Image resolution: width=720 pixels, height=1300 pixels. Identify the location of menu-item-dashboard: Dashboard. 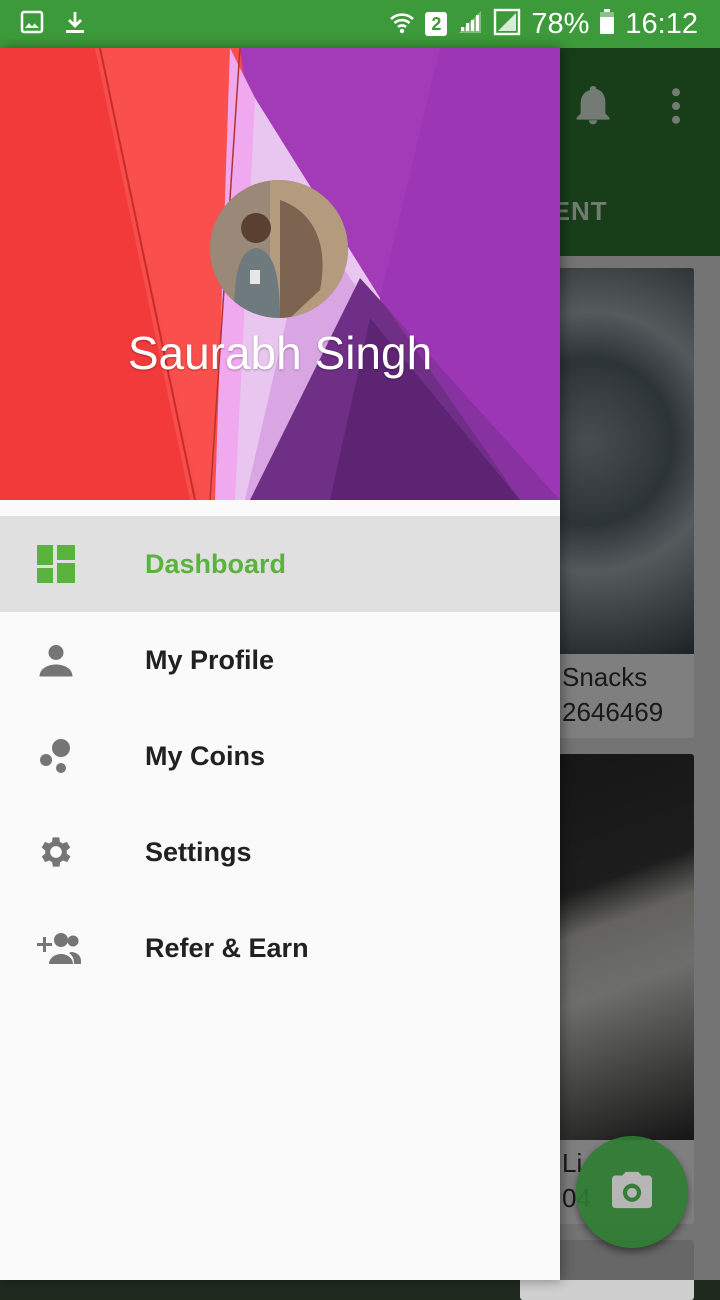
(280, 564).